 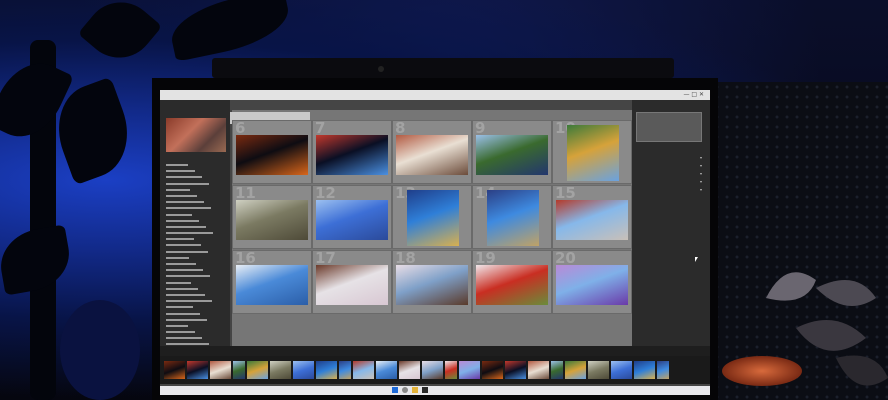 I want to click on folder-icon, so click(x=415, y=390).